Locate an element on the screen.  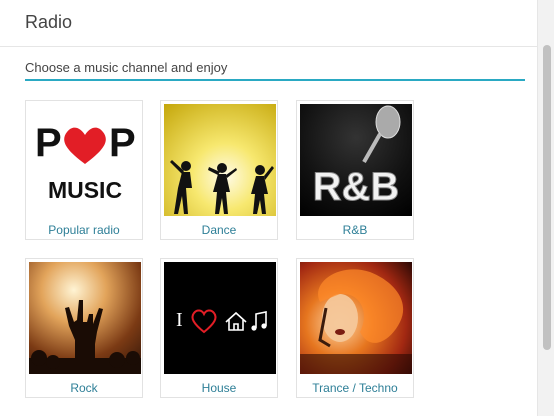
channel-label-rock: Rock is located at coordinates (84, 388).